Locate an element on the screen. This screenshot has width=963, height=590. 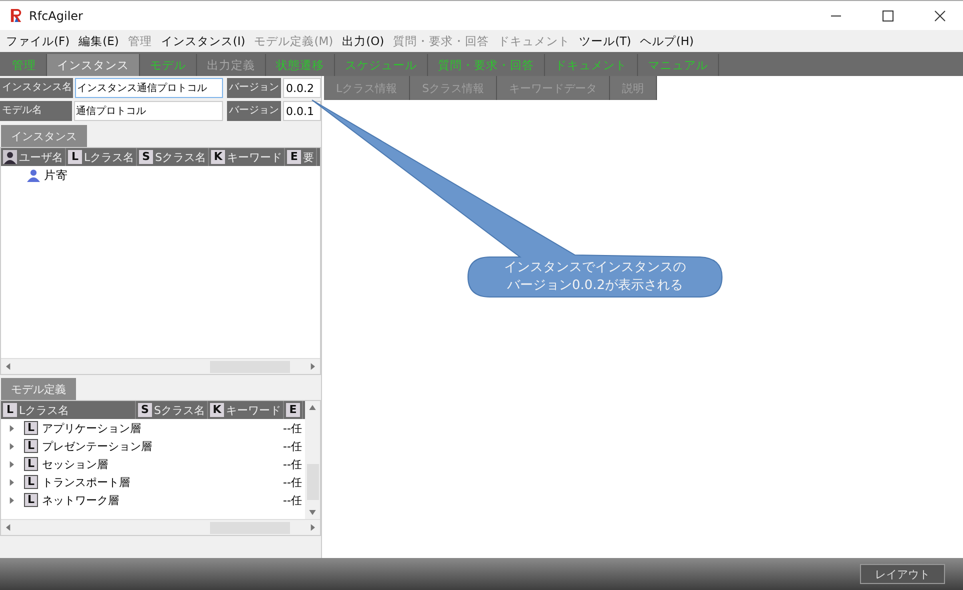
menu-item: ツール(T) is located at coordinates (605, 41).